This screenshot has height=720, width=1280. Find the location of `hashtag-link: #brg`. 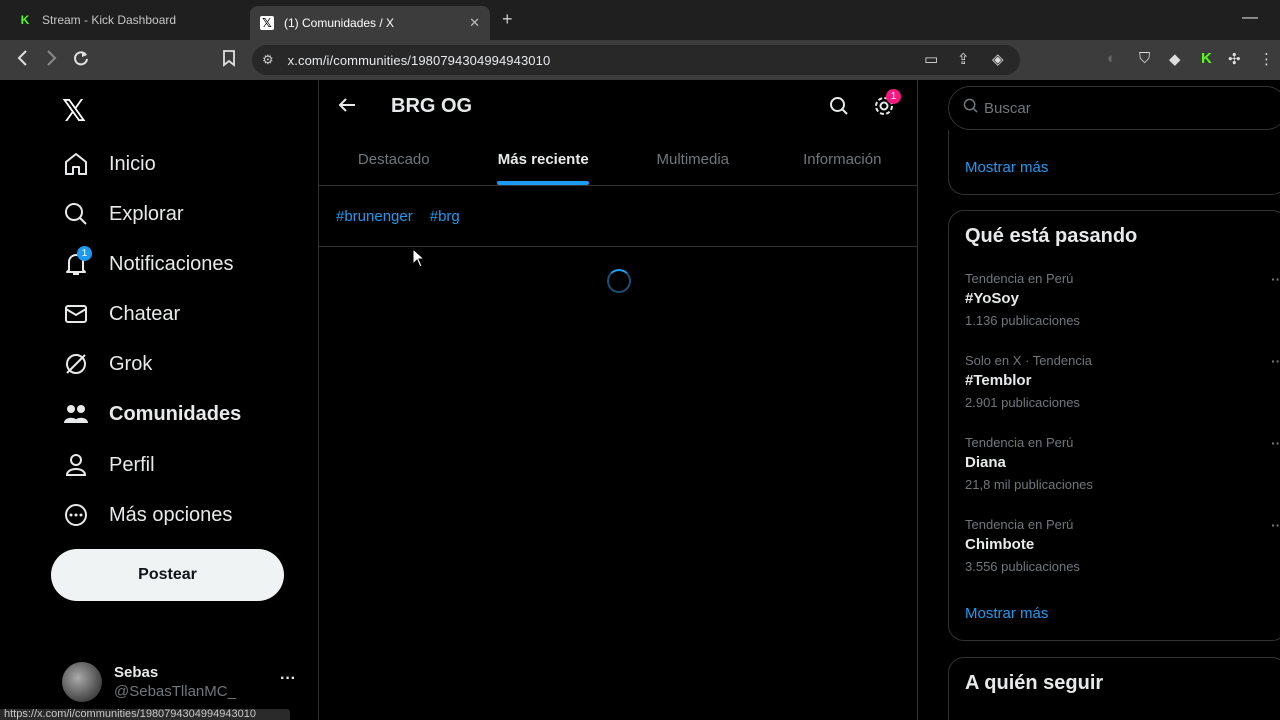

hashtag-link: #brg is located at coordinates (445, 216).